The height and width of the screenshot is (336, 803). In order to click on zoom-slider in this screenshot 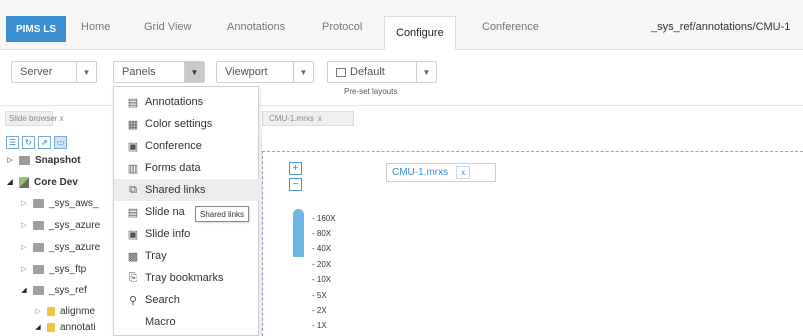, I will do `click(298, 272)`.